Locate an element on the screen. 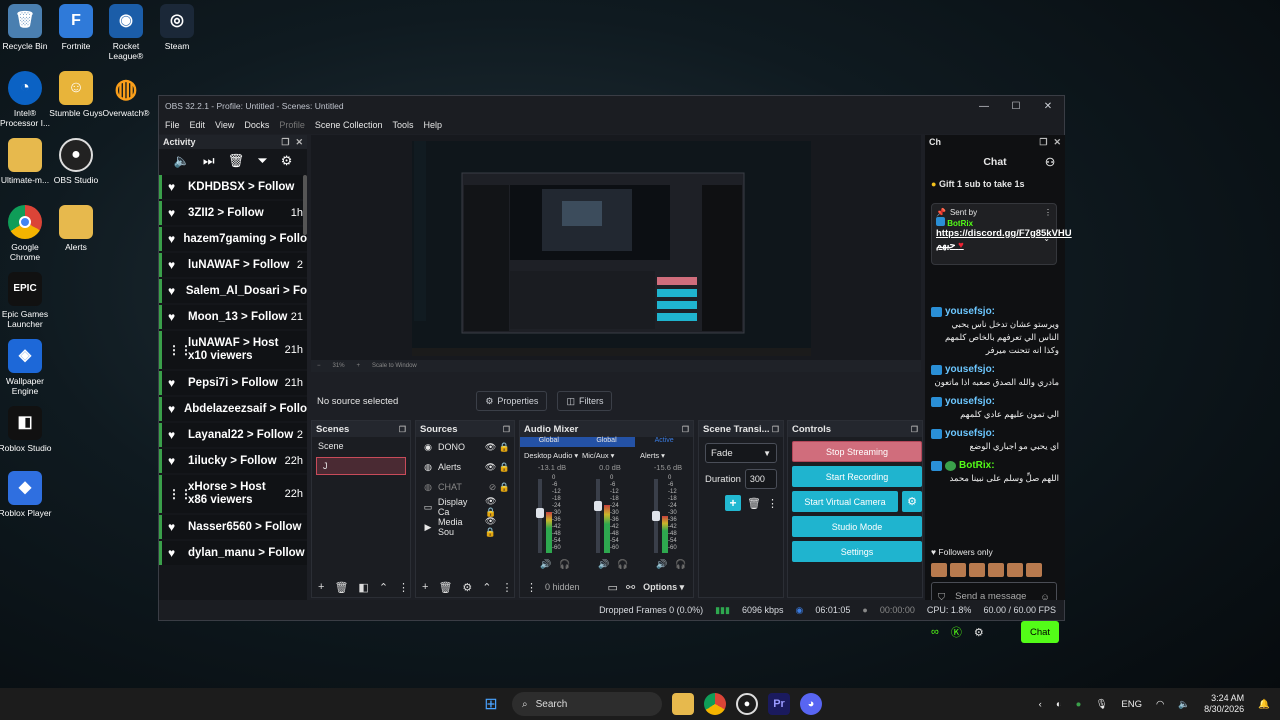  zoom-in-icon: + is located at coordinates (359, 366).